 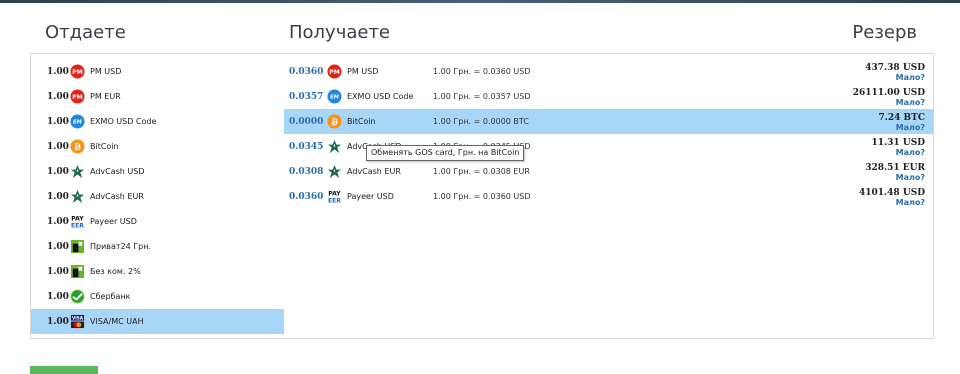 I want to click on exchange-rate-text: 1.00 Грн. = 0.0360 USD, so click(x=482, y=196).